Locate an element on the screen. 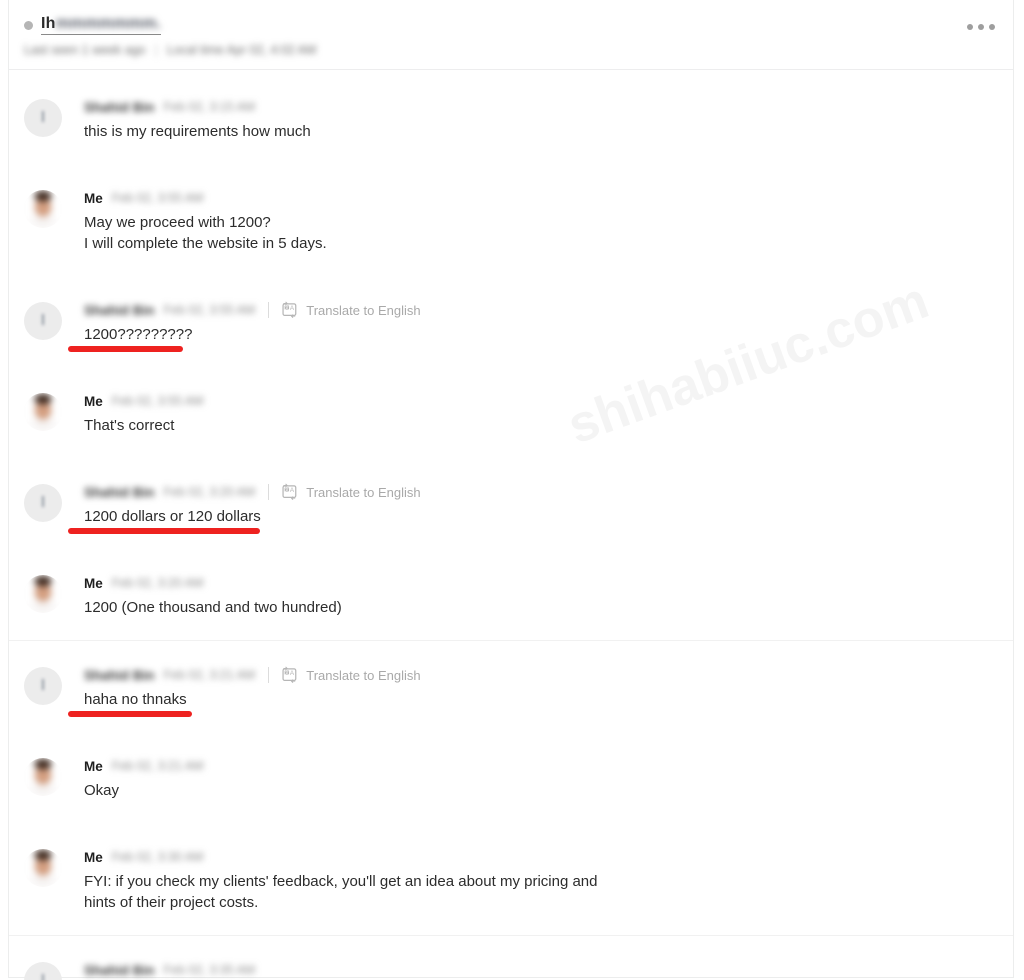  message-meta: Me Feb 02, 3:21 AM is located at coordinates (548, 766).